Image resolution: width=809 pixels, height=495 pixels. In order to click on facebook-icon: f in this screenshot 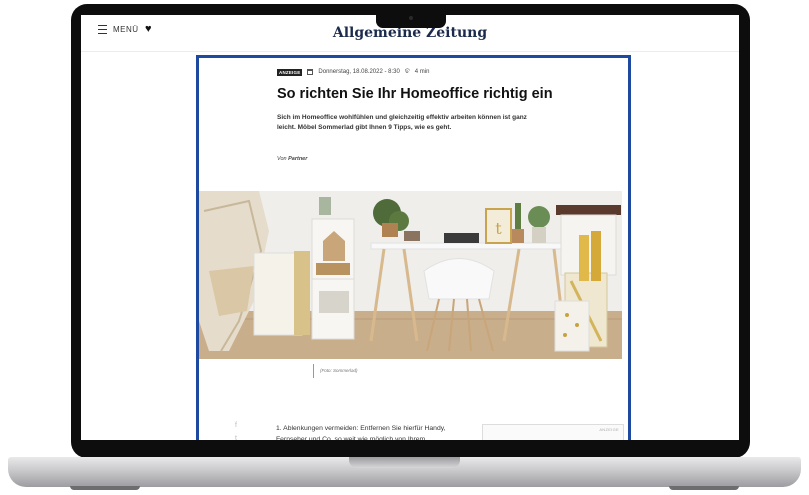, I will do `click(236, 425)`.